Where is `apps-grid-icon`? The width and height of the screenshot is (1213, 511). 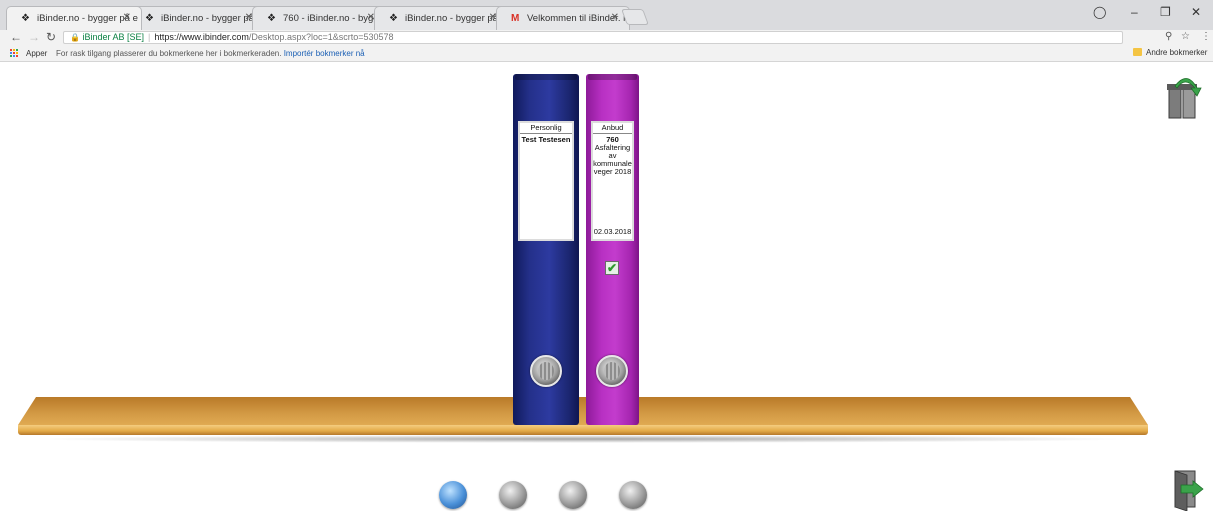
apps-grid-icon is located at coordinates (14, 53).